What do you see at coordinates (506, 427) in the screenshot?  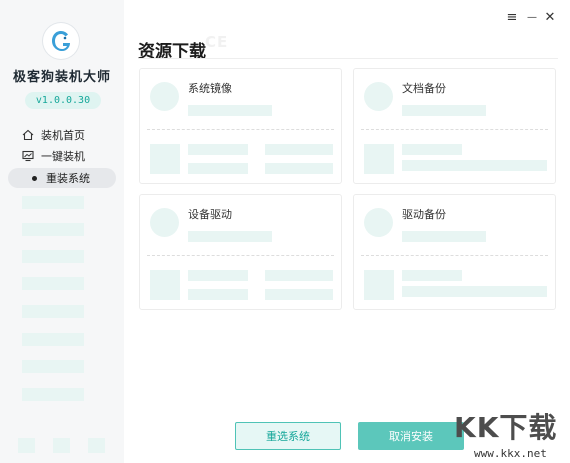 I see `watermark-logo-text: KK下载` at bounding box center [506, 427].